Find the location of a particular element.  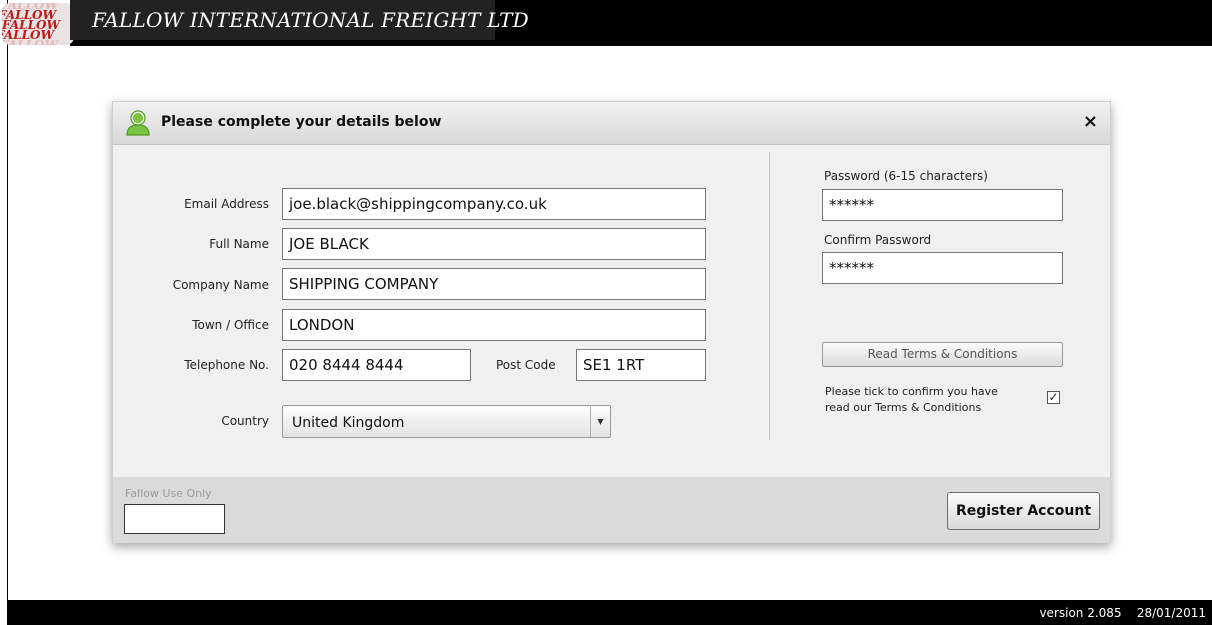

dialog-footer: Fallow Use Only Register Account is located at coordinates (611, 510).